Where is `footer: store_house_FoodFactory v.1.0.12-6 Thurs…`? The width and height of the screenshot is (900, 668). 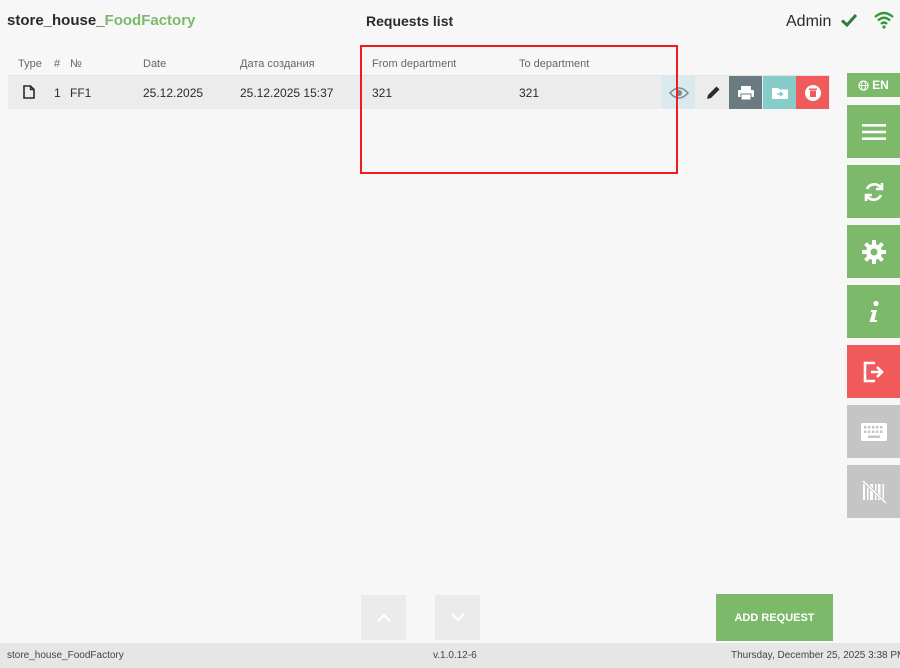
footer: store_house_FoodFactory v.1.0.12-6 Thurs… is located at coordinates (450, 655).